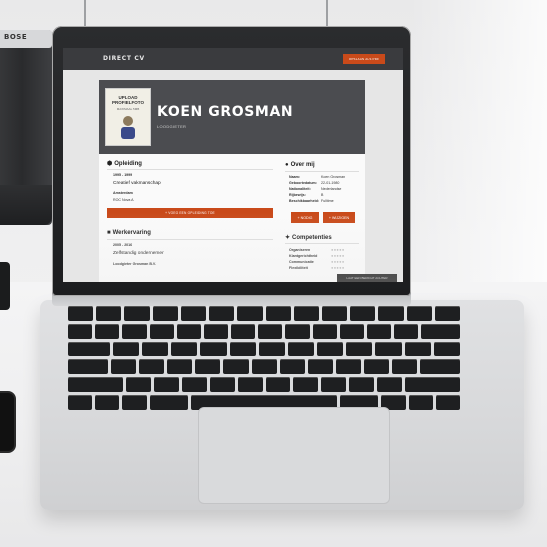  Describe the element at coordinates (123, 175) in the screenshot. I see `education-years: 1995 - 1999` at that location.